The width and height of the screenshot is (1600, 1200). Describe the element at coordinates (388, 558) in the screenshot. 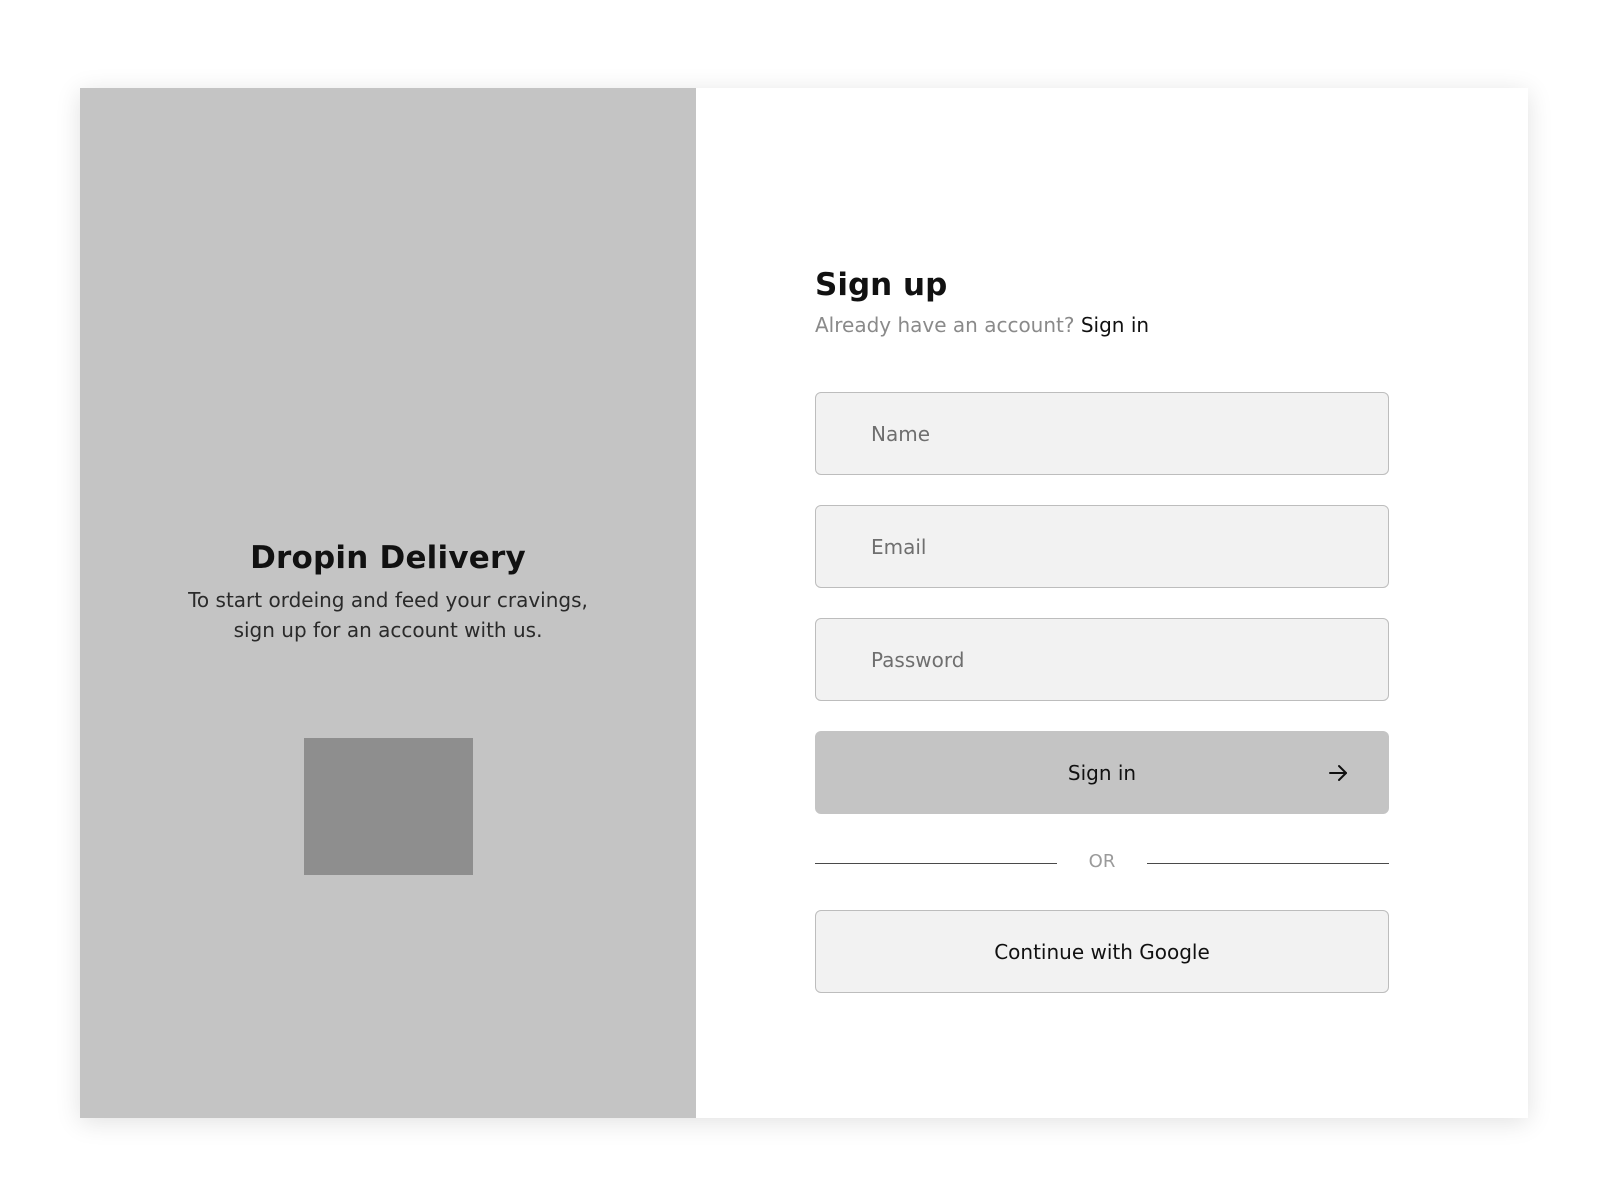

I see `brand-title: Dropin Delivery` at that location.